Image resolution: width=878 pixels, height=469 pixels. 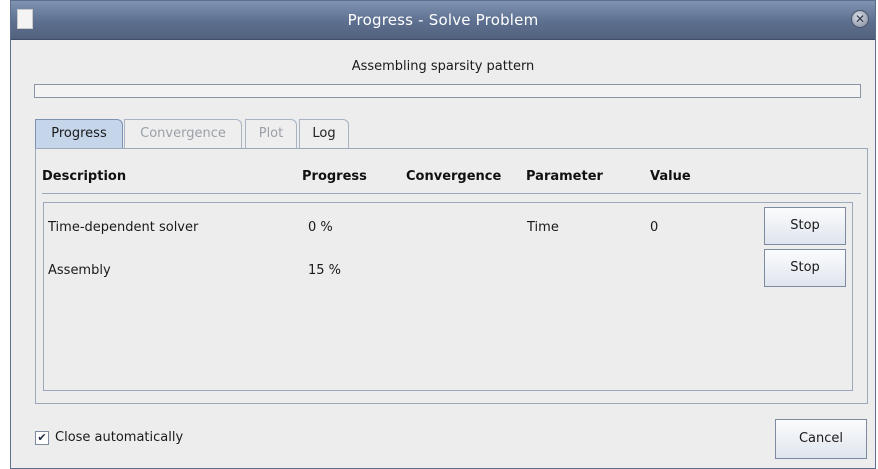 I want to click on header-progress: Progress, so click(x=334, y=176).